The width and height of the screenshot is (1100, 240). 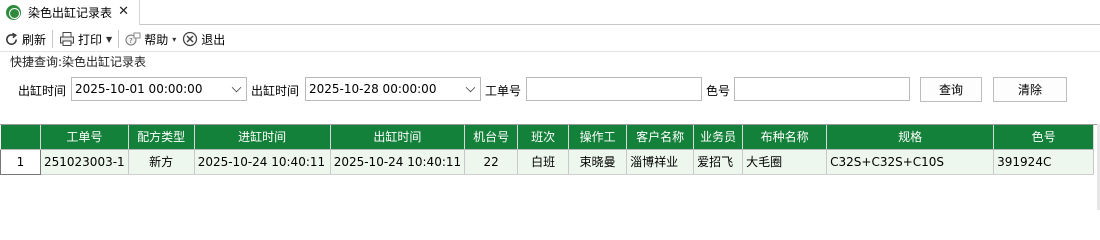 What do you see at coordinates (161, 162) in the screenshot?
I see `cell-recipe-type: 新方` at bounding box center [161, 162].